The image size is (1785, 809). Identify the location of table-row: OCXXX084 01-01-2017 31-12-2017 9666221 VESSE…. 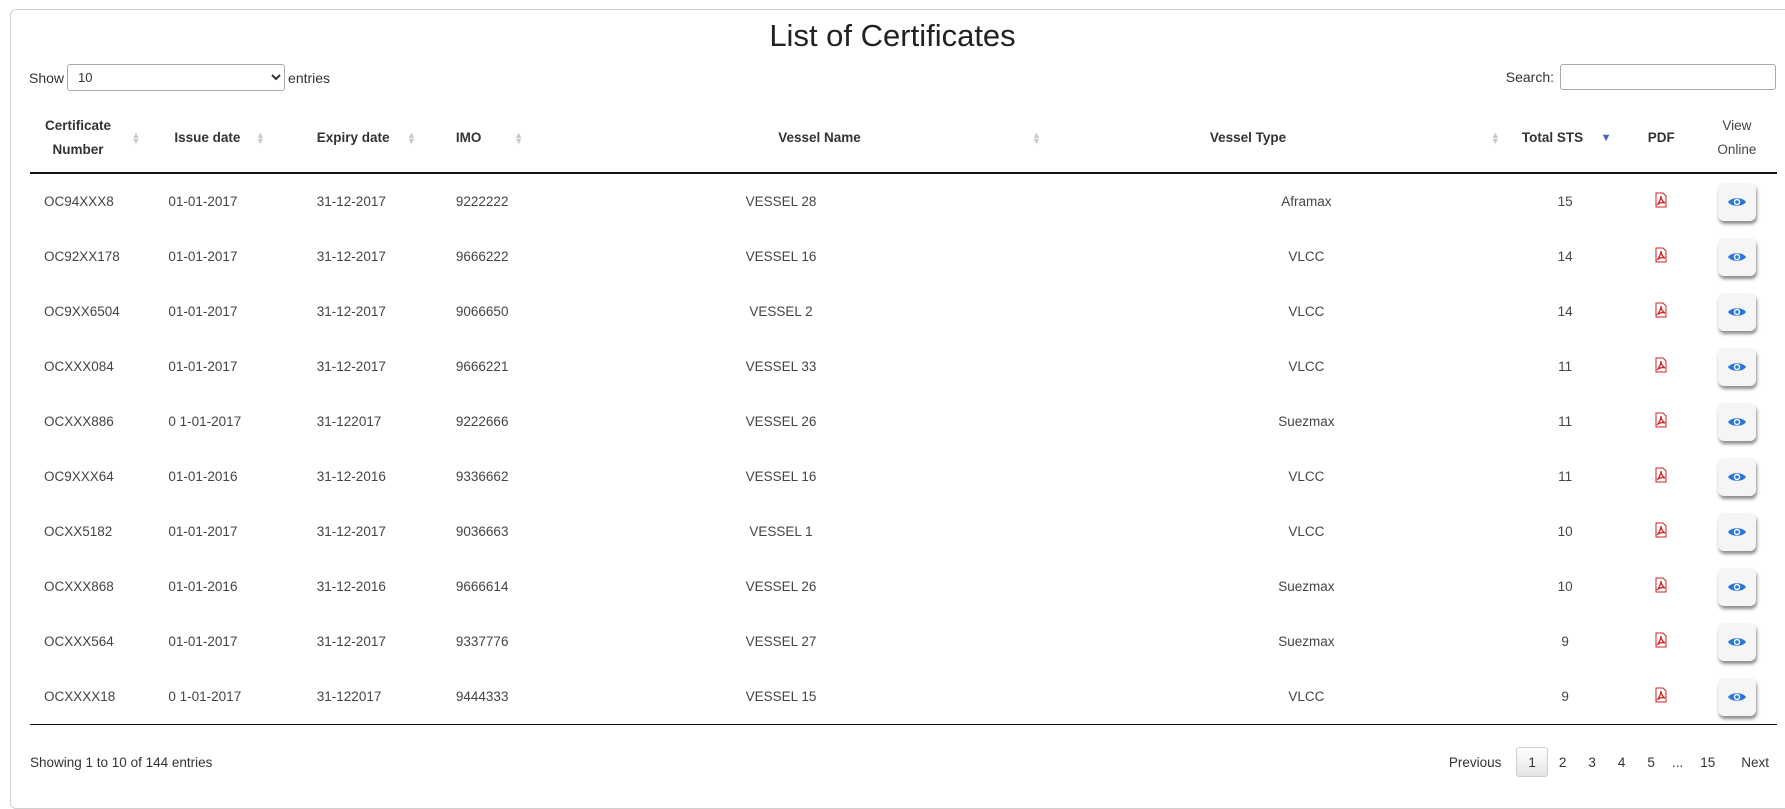
(903, 366).